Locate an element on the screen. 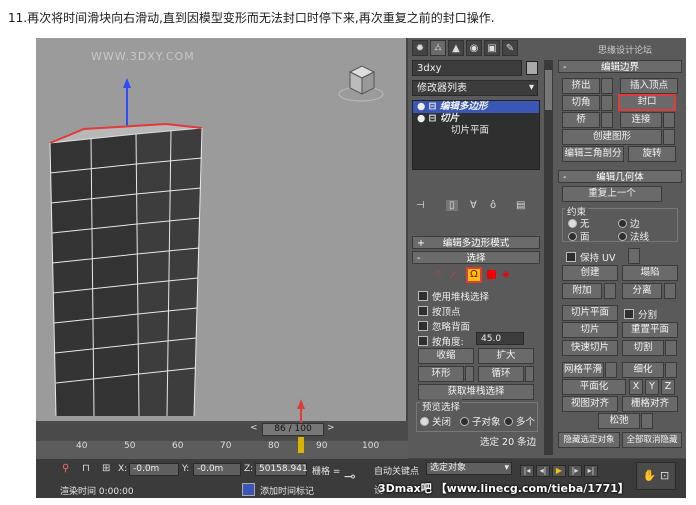 This screenshot has height=505, width=696. stack-item-edit-poly: ● ⊟ 编辑多边形 is located at coordinates (476, 107).